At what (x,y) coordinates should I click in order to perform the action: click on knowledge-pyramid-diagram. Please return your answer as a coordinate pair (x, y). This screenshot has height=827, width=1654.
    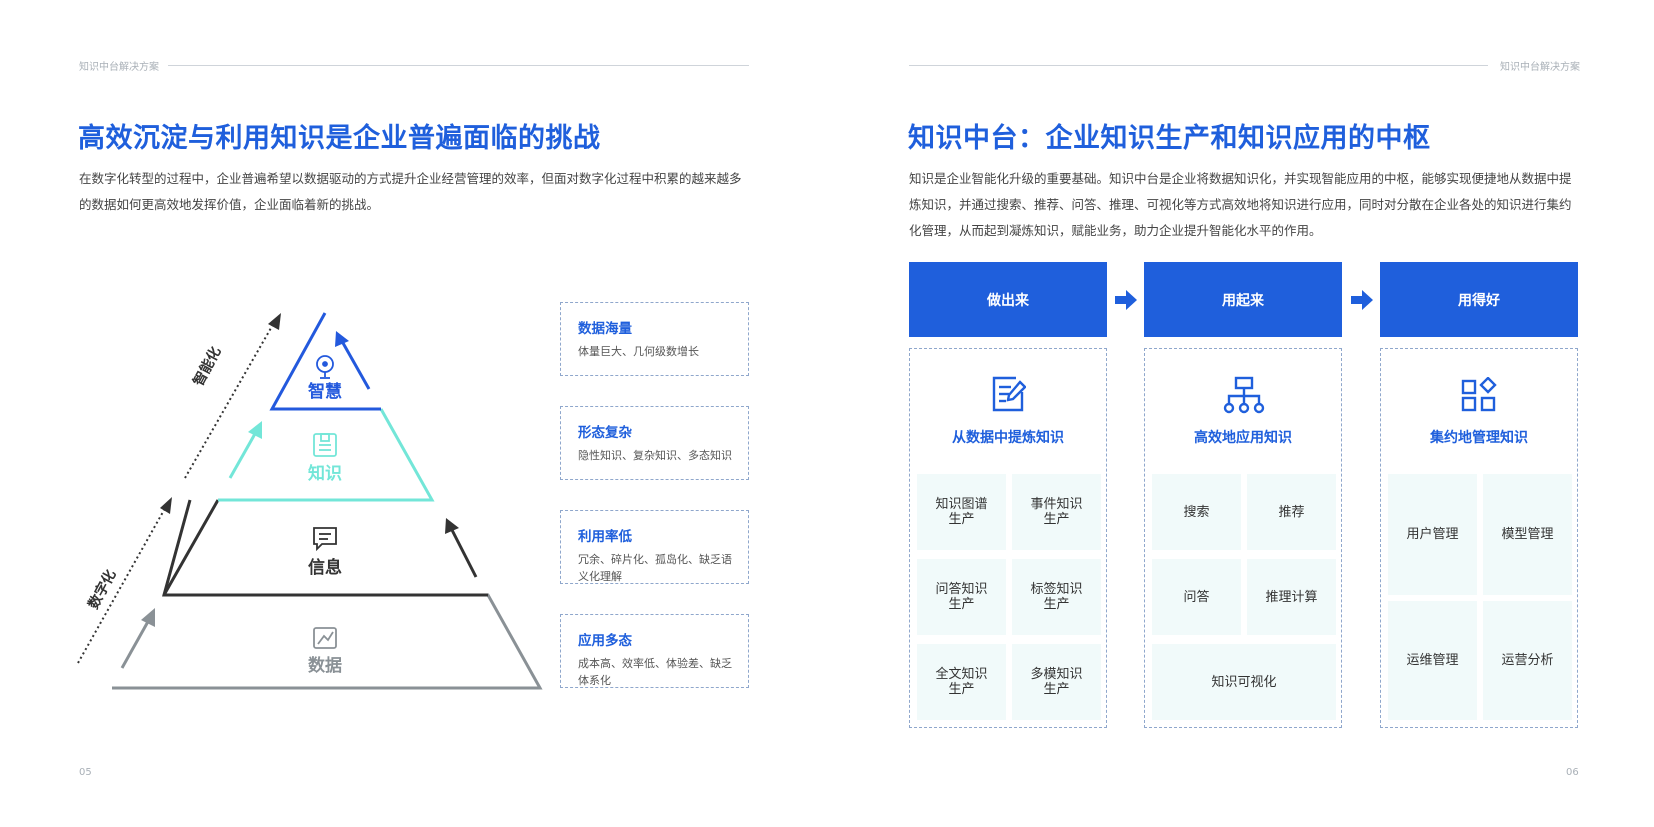
    Looking at the image, I should click on (310, 501).